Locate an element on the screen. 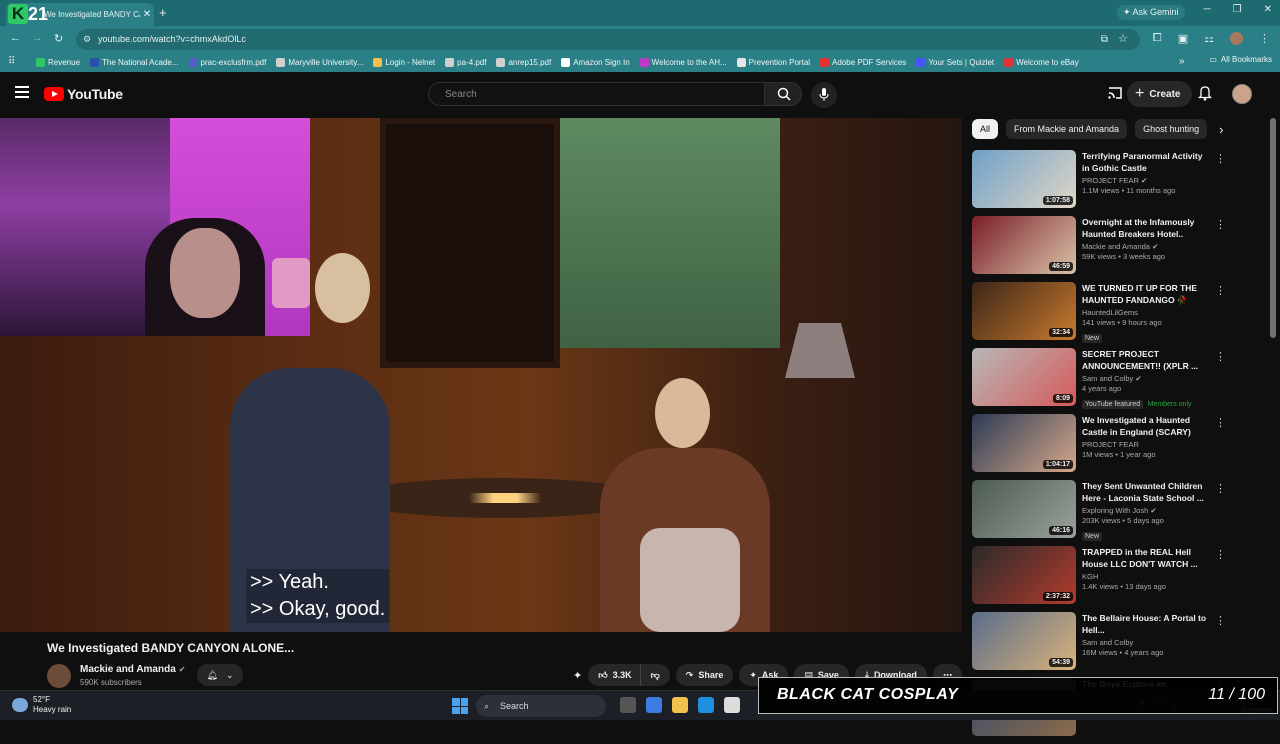 The image size is (1280, 744). chip-all: All is located at coordinates (985, 129).